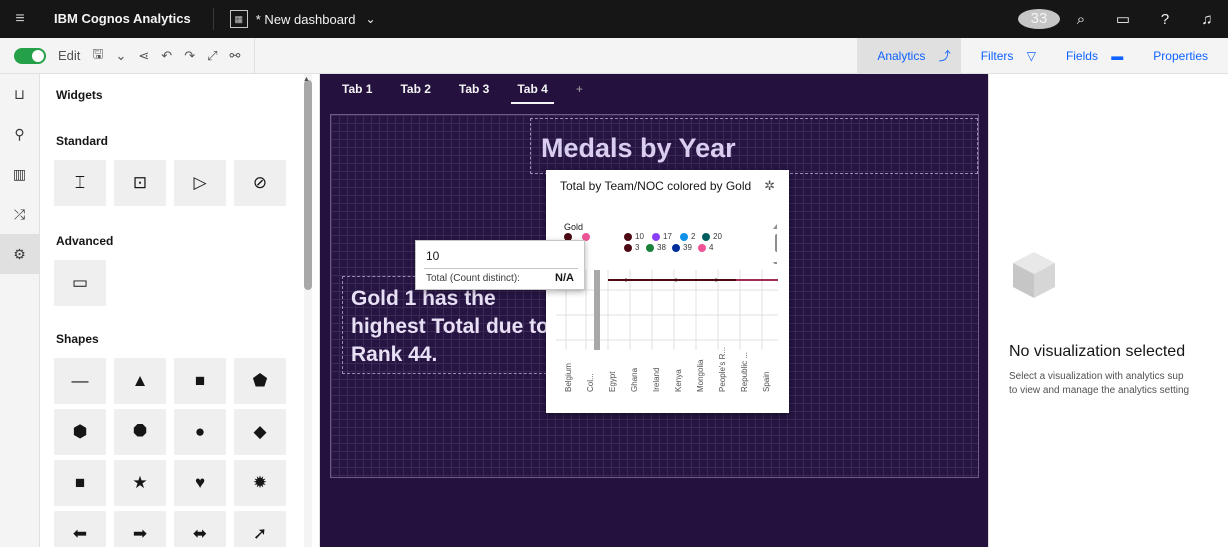 This screenshot has height=547, width=1228. What do you see at coordinates (260, 483) in the screenshot?
I see `burst-shape-tile: ✹` at bounding box center [260, 483].